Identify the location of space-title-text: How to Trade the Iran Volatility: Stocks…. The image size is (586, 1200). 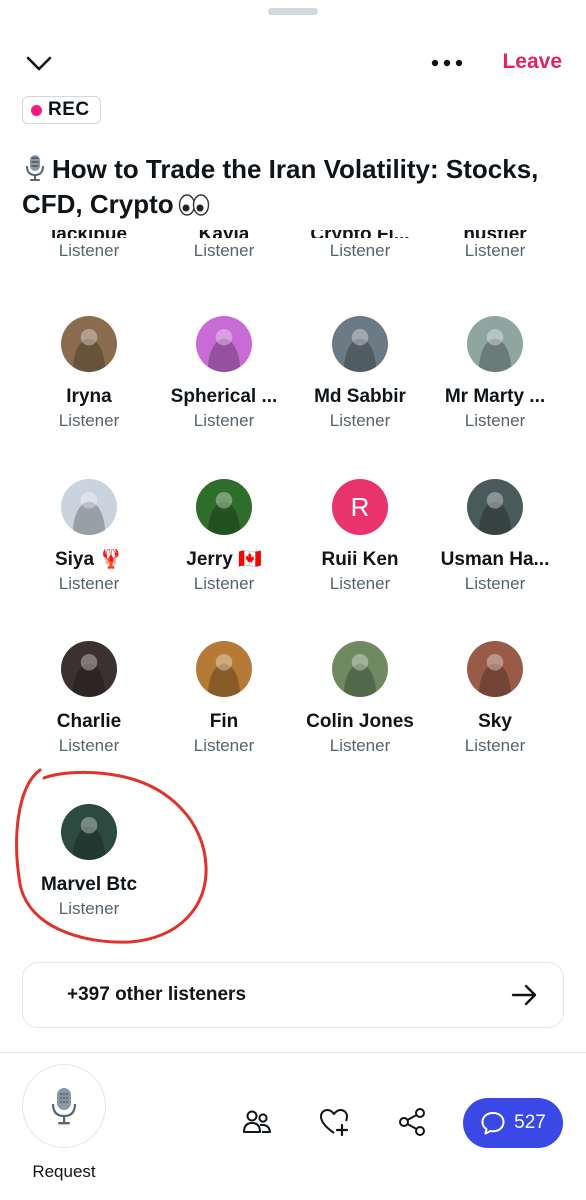
(280, 186).